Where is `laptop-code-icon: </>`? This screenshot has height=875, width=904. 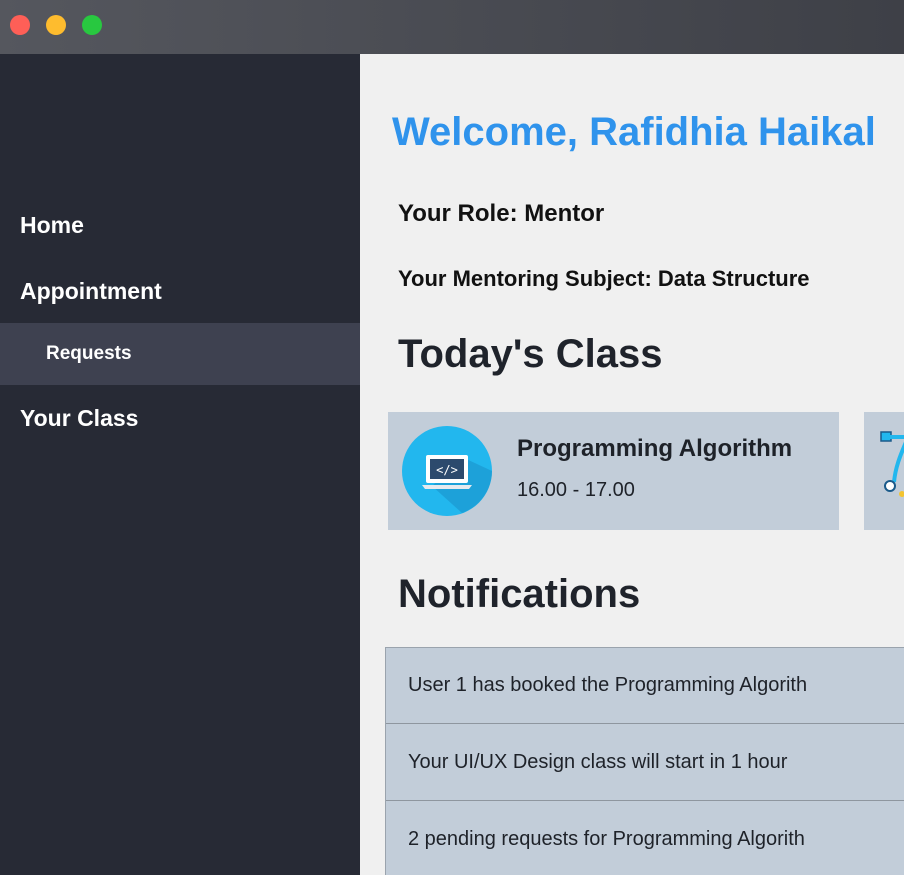
laptop-code-icon: </> is located at coordinates (447, 471).